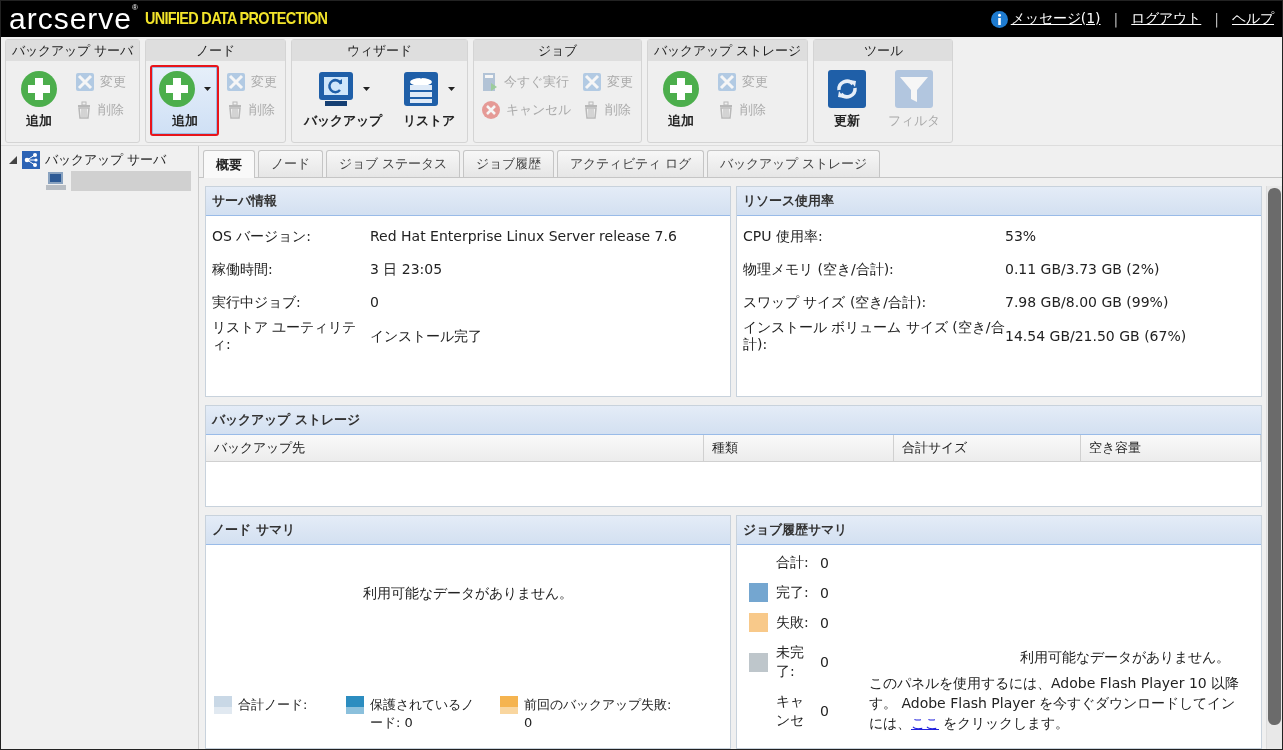  I want to click on column-header: 空き容量, so click(1171, 448).